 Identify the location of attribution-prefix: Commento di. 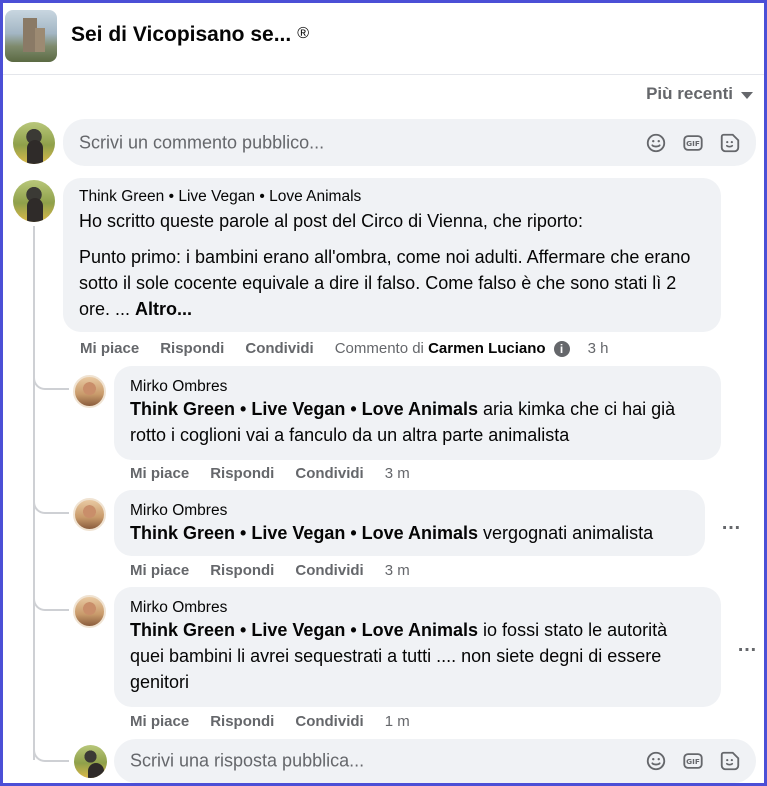
(379, 348).